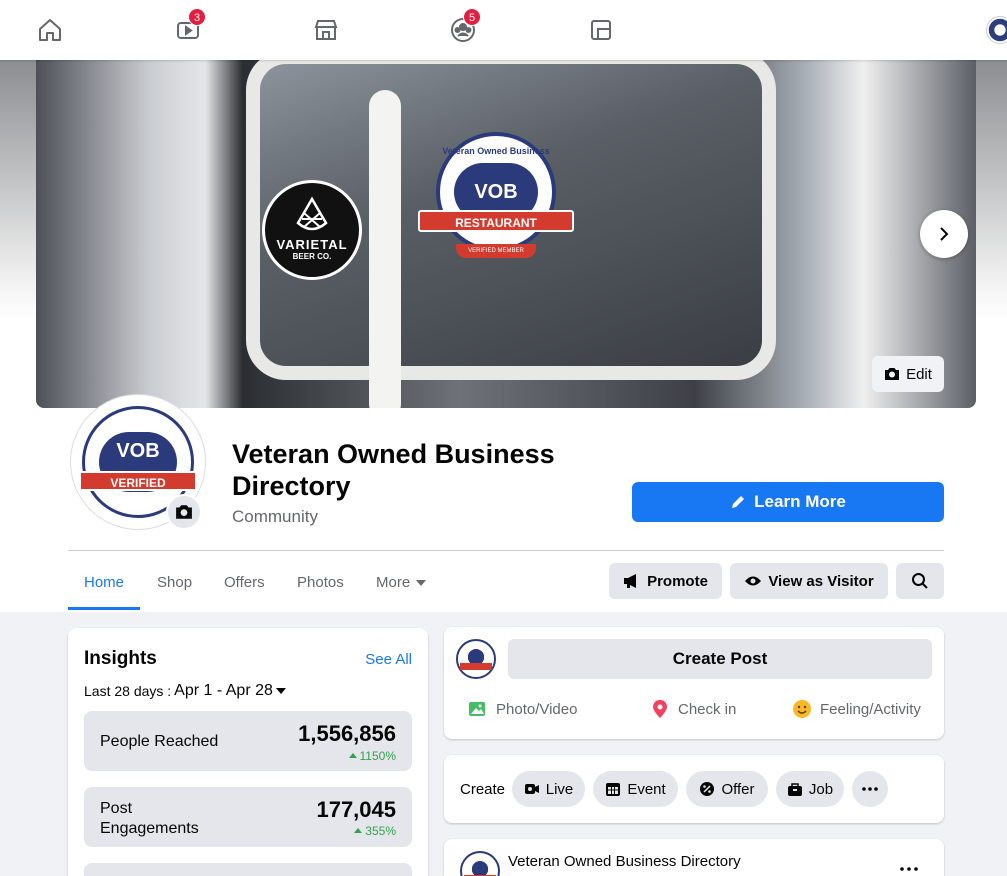  What do you see at coordinates (248, 741) in the screenshot?
I see `metric-people-reached: People Reached 1,556,856 1150%` at bounding box center [248, 741].